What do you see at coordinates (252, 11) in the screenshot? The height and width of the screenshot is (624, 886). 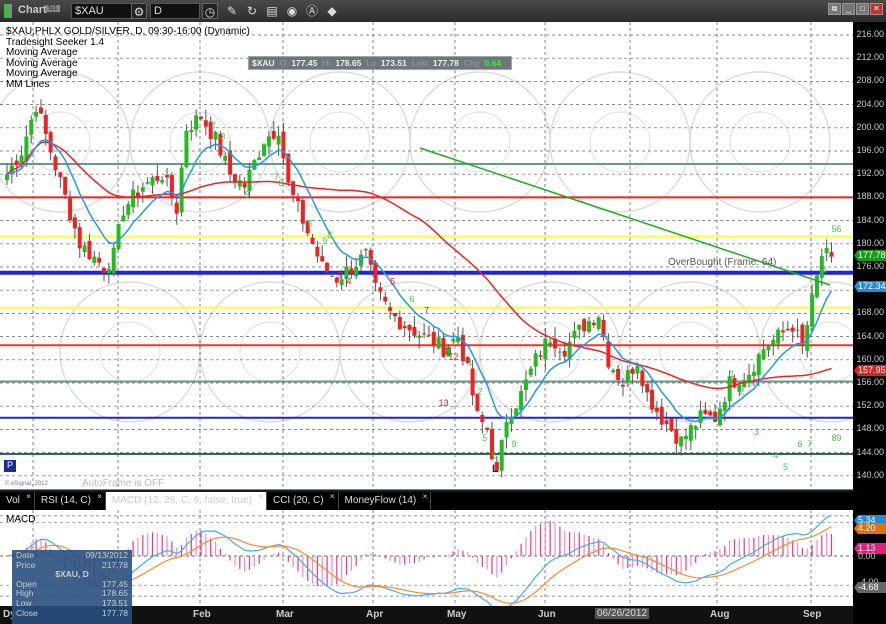 I see `refresh-icon: ↻` at bounding box center [252, 11].